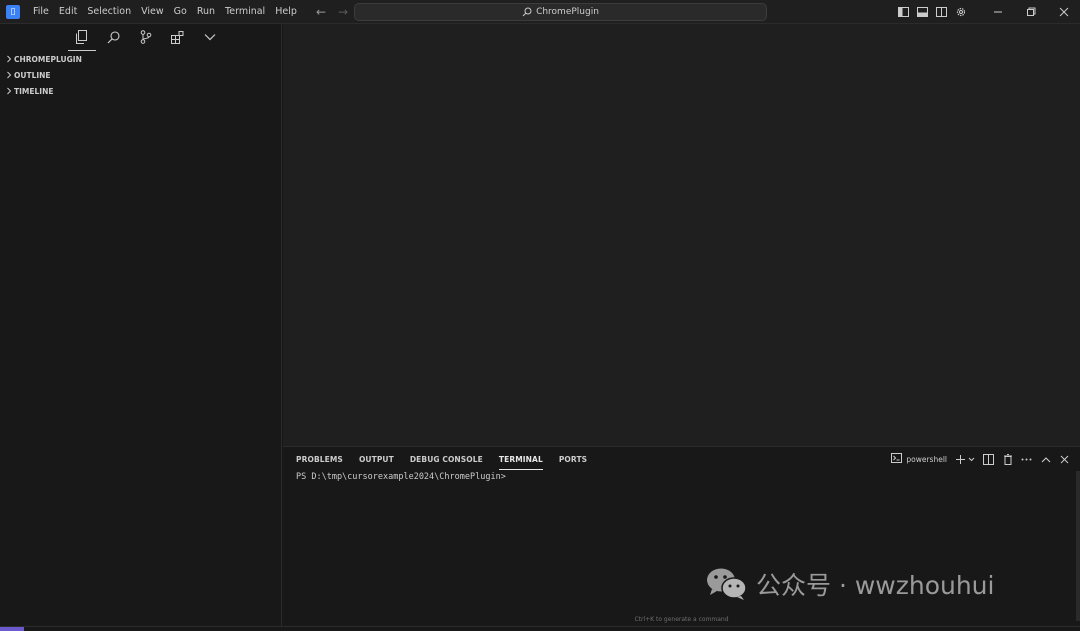 This screenshot has height=631, width=1080. I want to click on tab-debug-console: DEBUG CONSOLE, so click(446, 462).